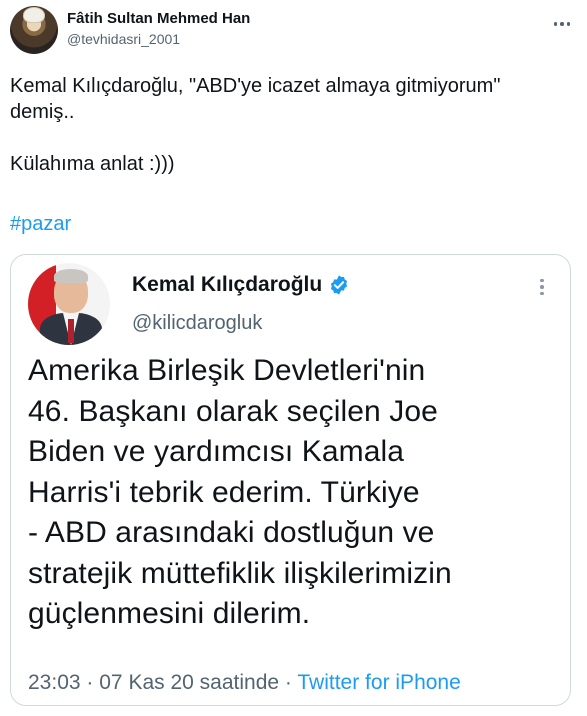  I want to click on quoted-source-link: Twitter for iPhone, so click(378, 682).